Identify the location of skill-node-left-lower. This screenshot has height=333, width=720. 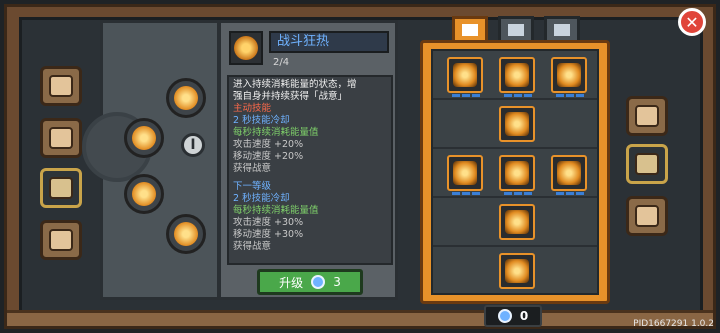
(144, 194).